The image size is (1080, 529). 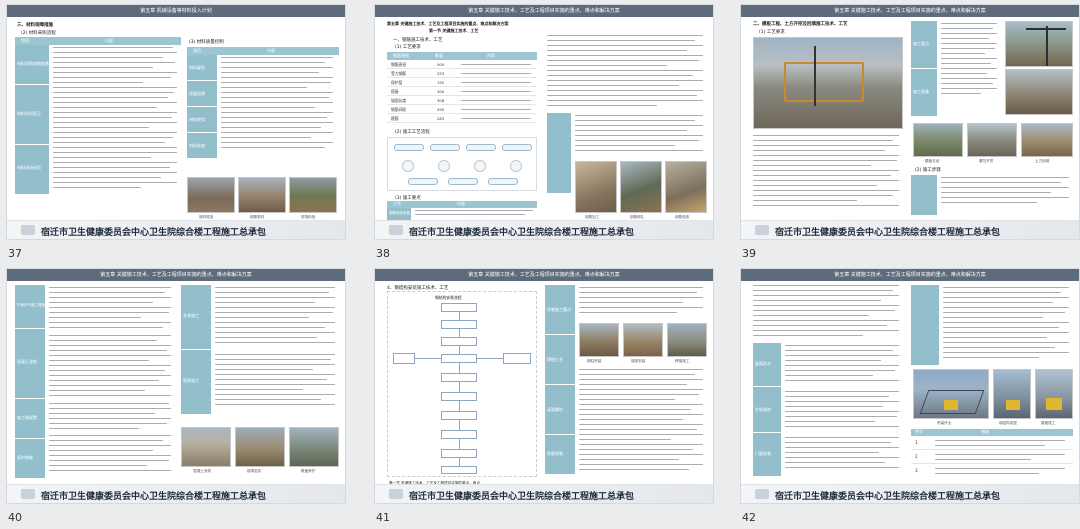 What do you see at coordinates (916, 456) in the screenshot?
I see `table-cell: 2` at bounding box center [916, 456].